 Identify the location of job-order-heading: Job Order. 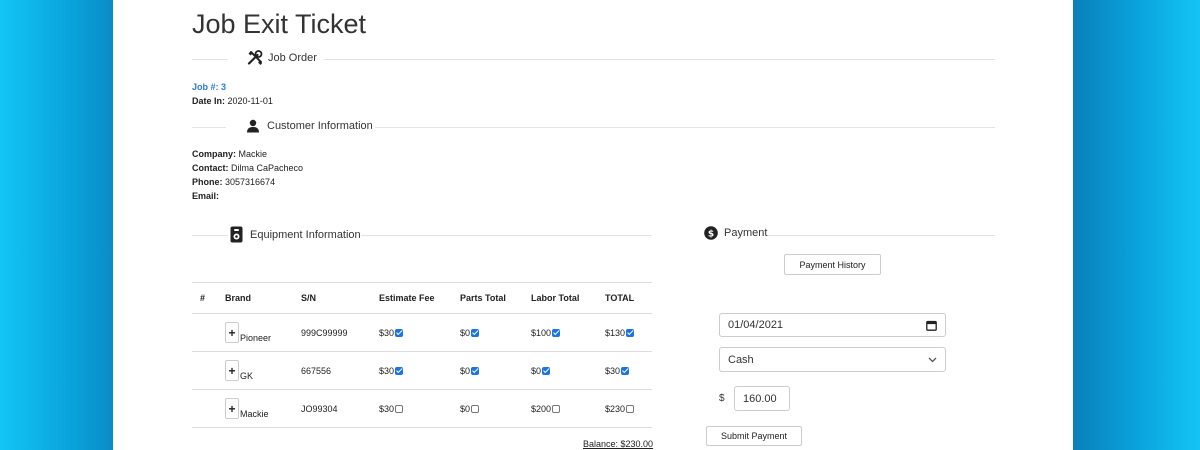
(282, 58).